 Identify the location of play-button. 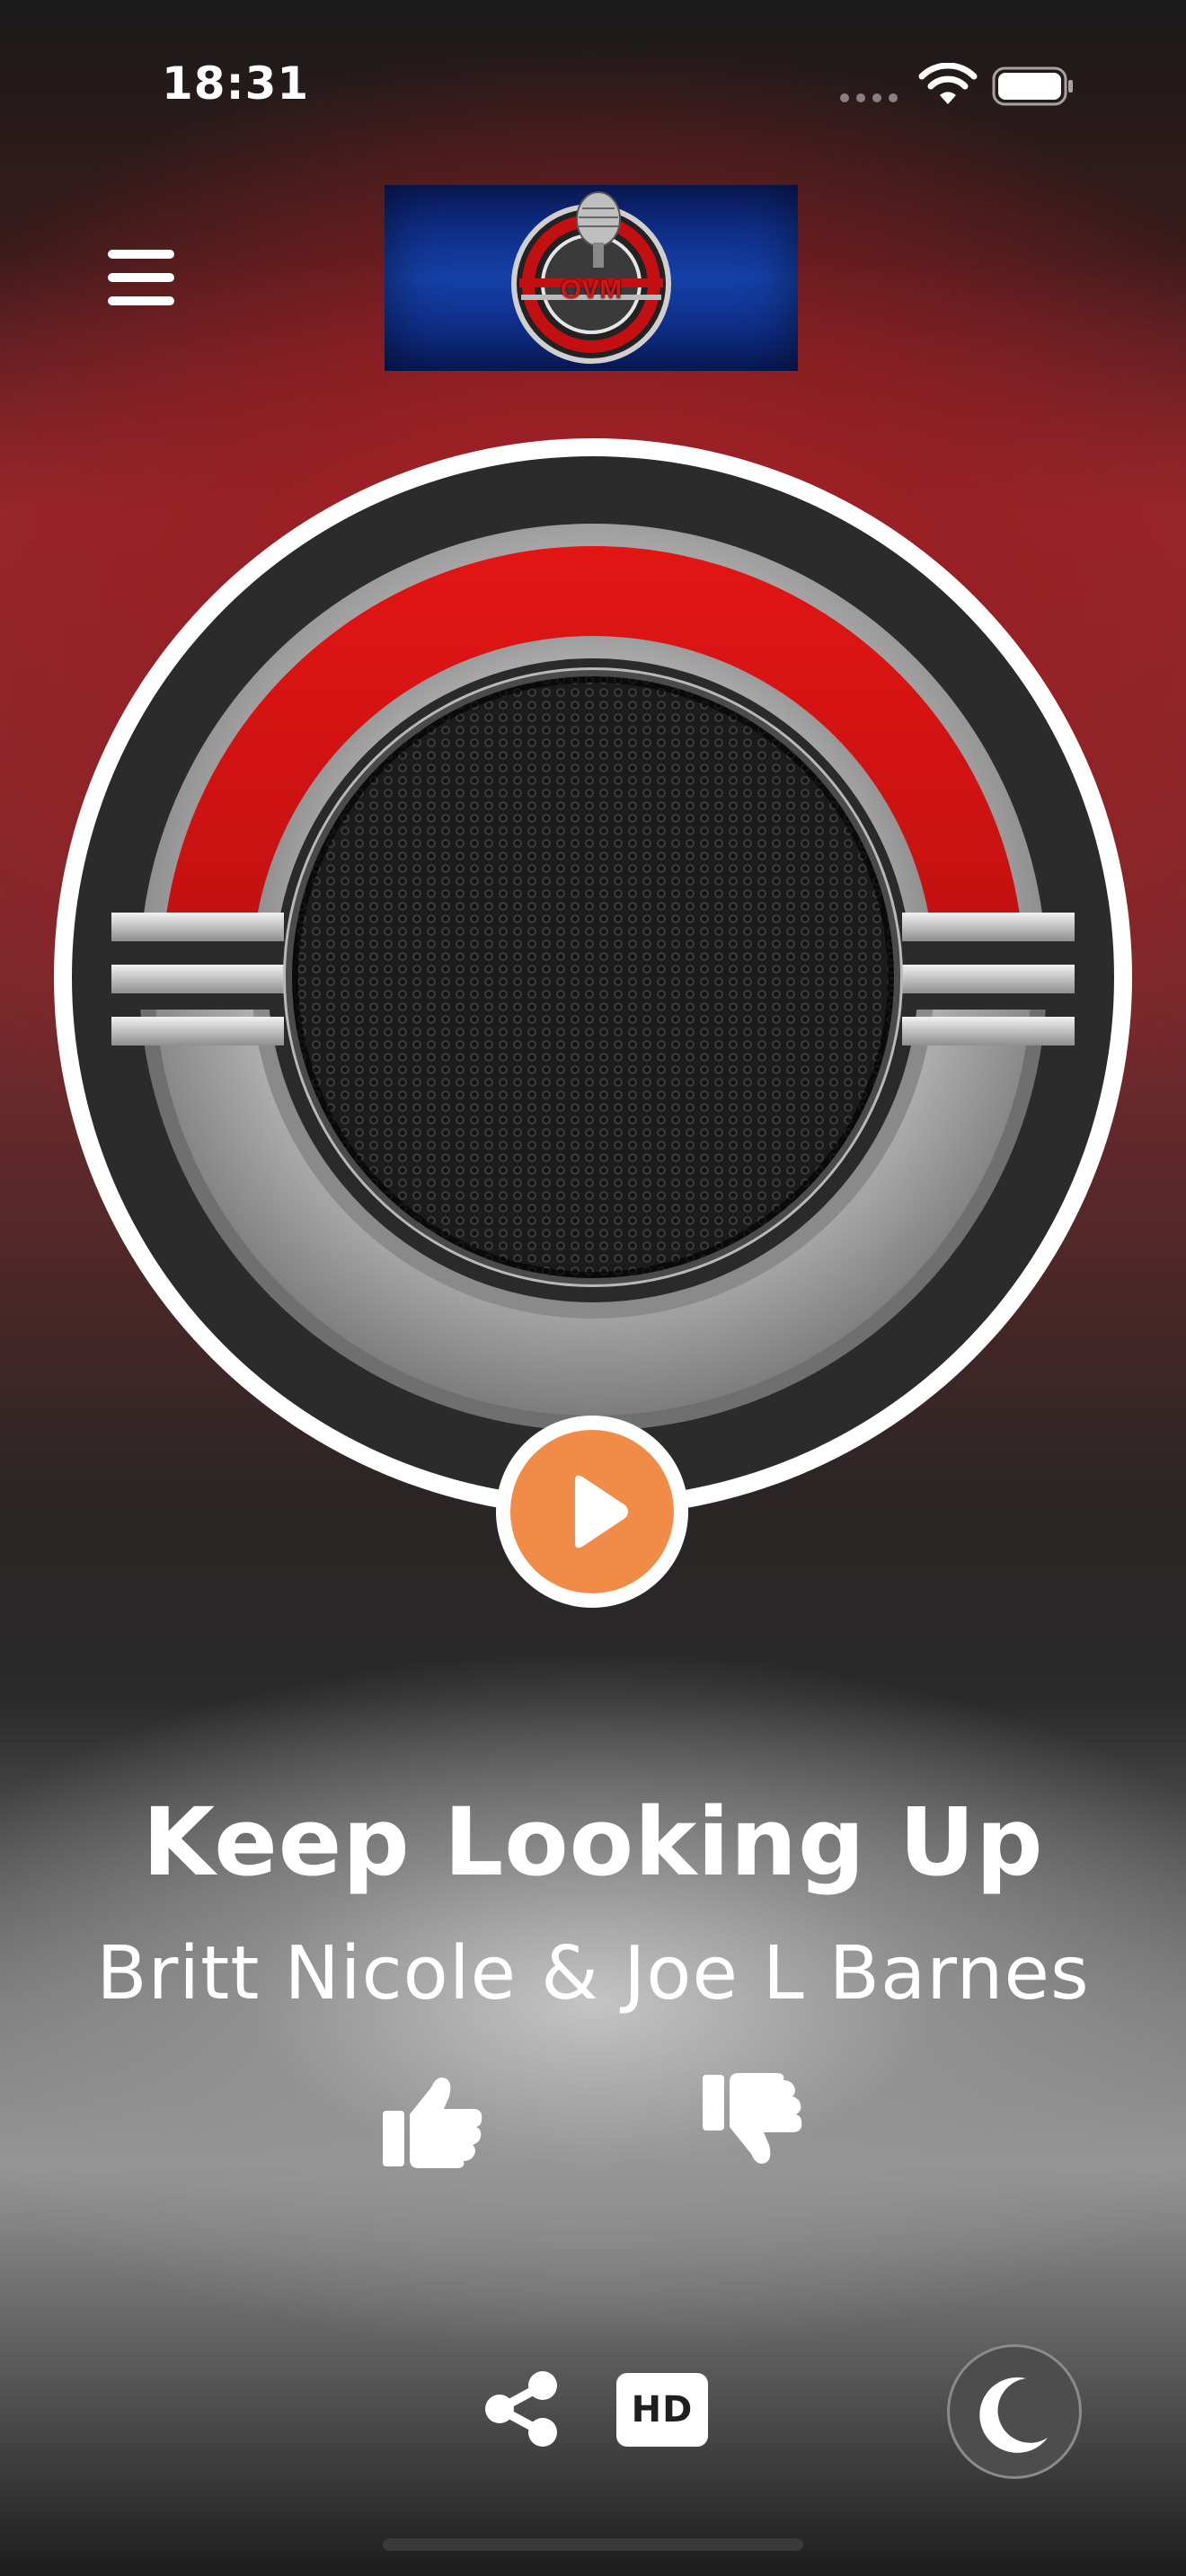
(592, 1512).